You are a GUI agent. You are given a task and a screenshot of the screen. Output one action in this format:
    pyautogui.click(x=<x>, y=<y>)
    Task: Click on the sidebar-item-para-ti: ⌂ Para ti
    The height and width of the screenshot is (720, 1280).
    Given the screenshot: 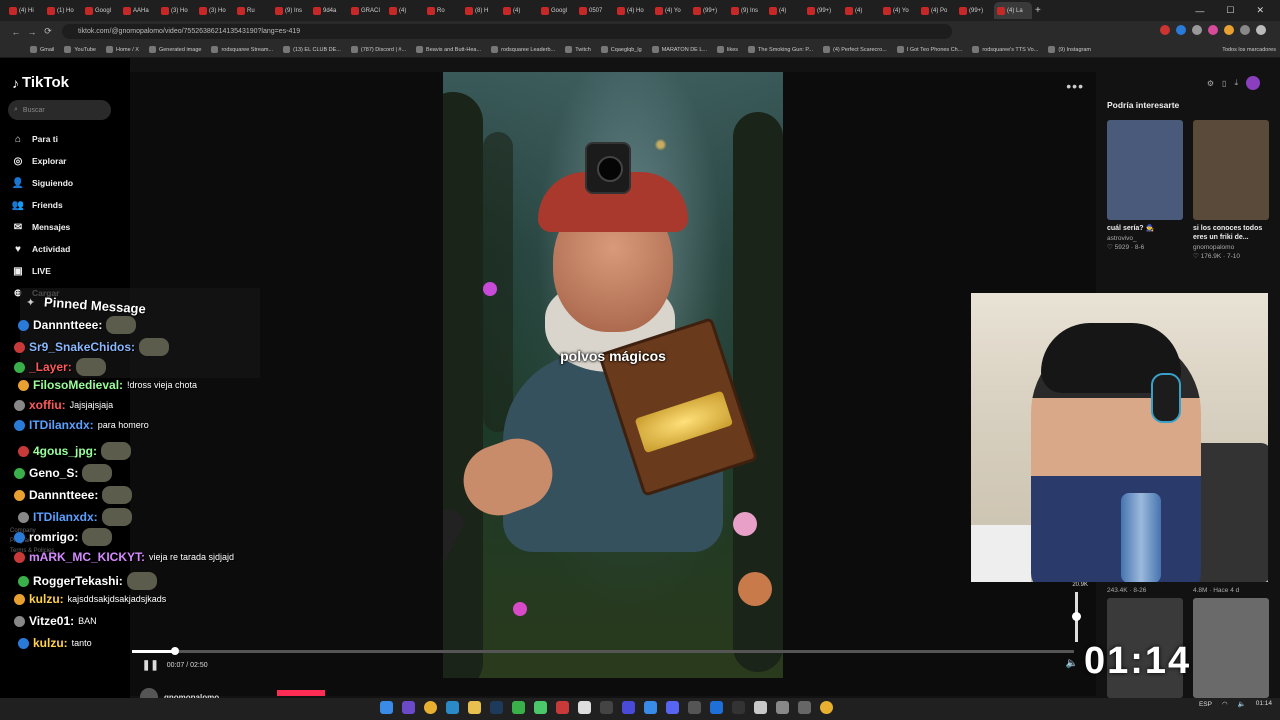 What is the action you would take?
    pyautogui.click(x=42, y=139)
    